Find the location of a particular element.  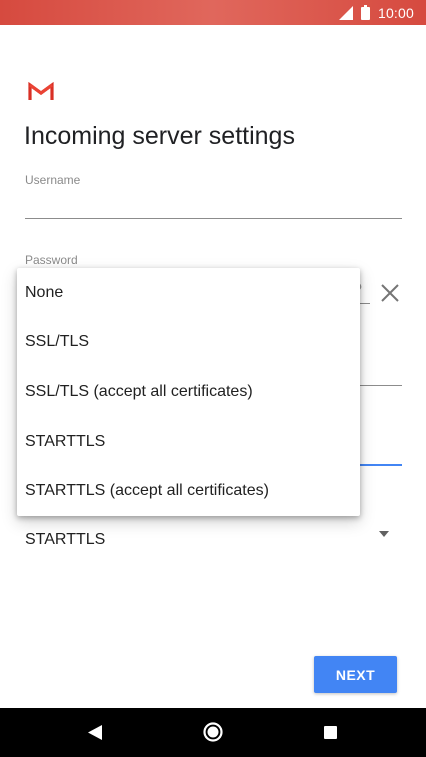

next-button: NEXT is located at coordinates (355, 674).